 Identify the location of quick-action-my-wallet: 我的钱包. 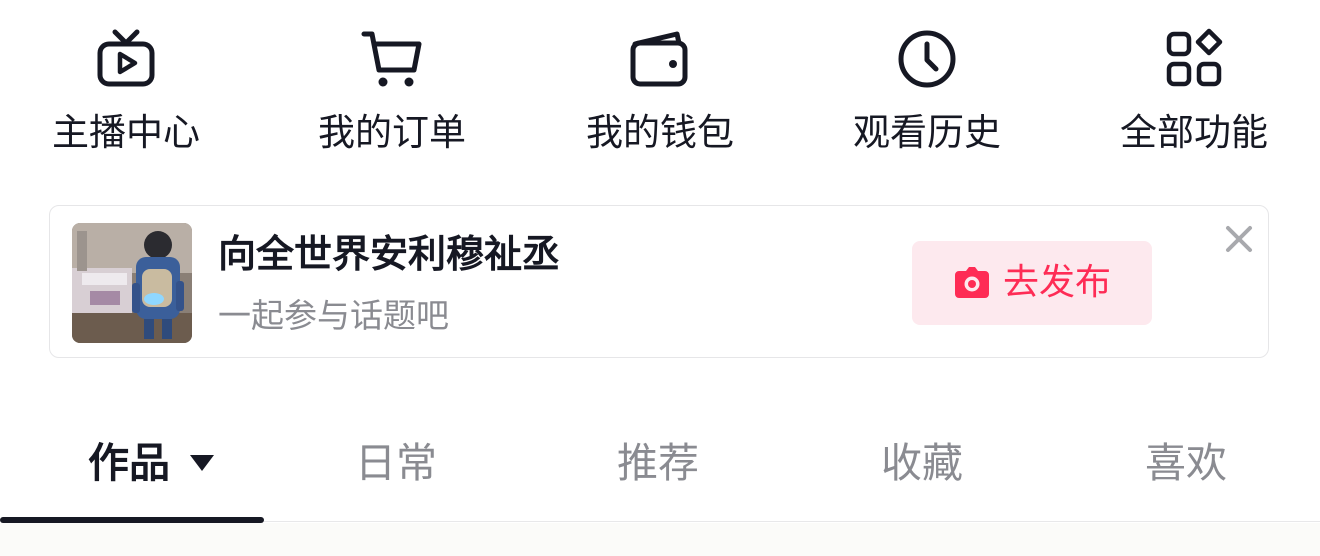
(660, 96).